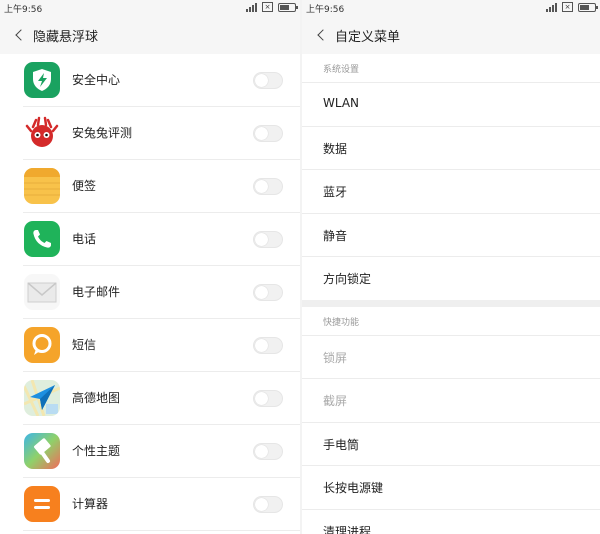 The height and width of the screenshot is (534, 600). What do you see at coordinates (84, 186) in the screenshot?
I see `app-label: 便签` at bounding box center [84, 186].